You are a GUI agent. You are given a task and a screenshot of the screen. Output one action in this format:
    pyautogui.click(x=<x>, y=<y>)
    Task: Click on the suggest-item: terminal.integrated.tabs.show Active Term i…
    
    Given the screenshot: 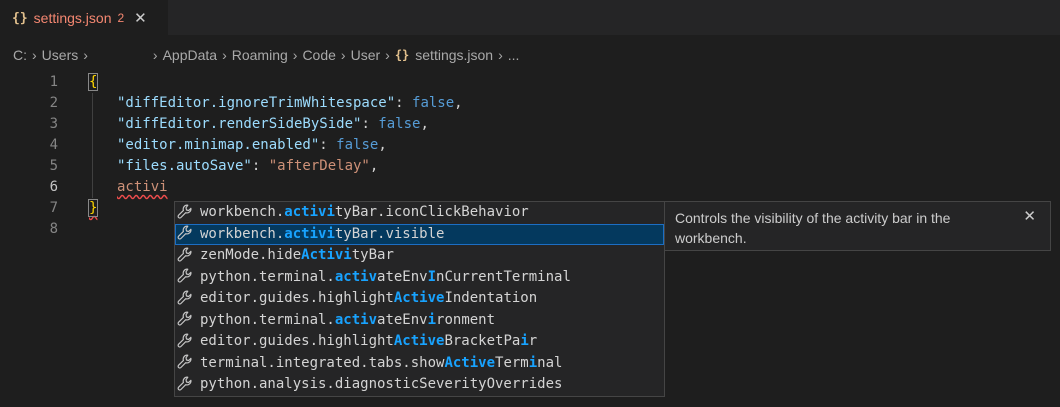 What is the action you would take?
    pyautogui.click(x=419, y=364)
    